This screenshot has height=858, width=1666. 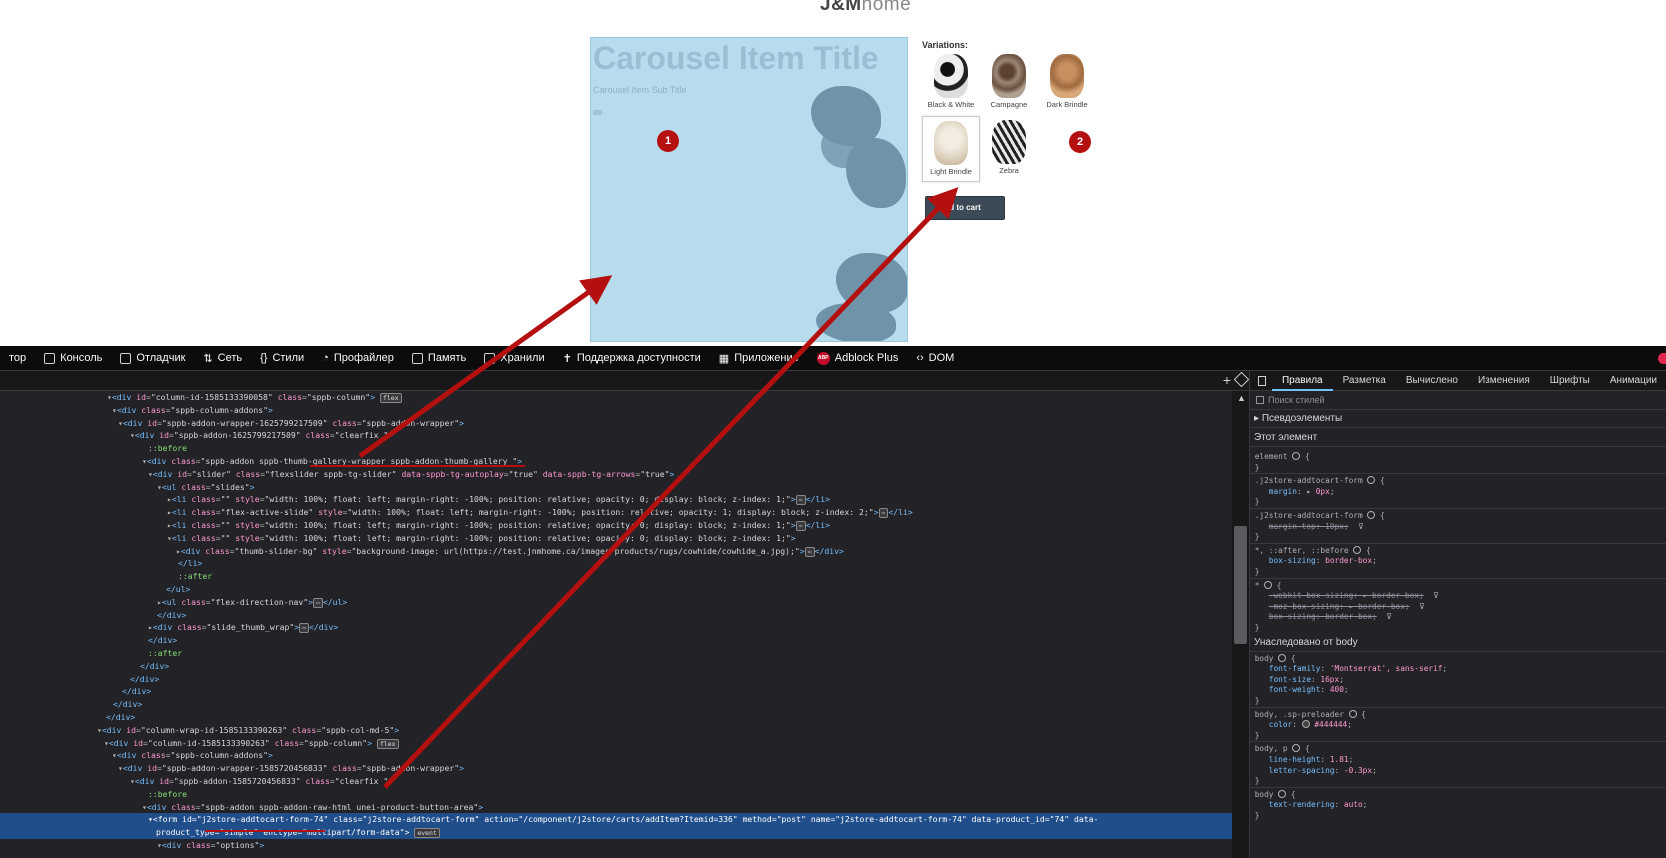 I want to click on tab-application: ▦ Приложение, so click(x=759, y=358).